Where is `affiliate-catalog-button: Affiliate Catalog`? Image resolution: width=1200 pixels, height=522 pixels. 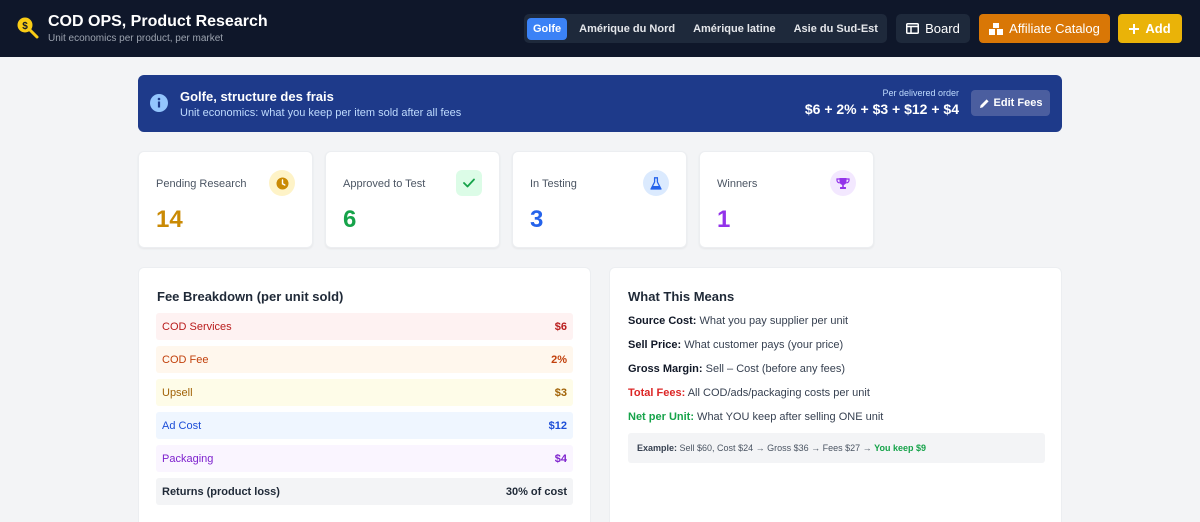
affiliate-catalog-button: Affiliate Catalog is located at coordinates (1044, 28).